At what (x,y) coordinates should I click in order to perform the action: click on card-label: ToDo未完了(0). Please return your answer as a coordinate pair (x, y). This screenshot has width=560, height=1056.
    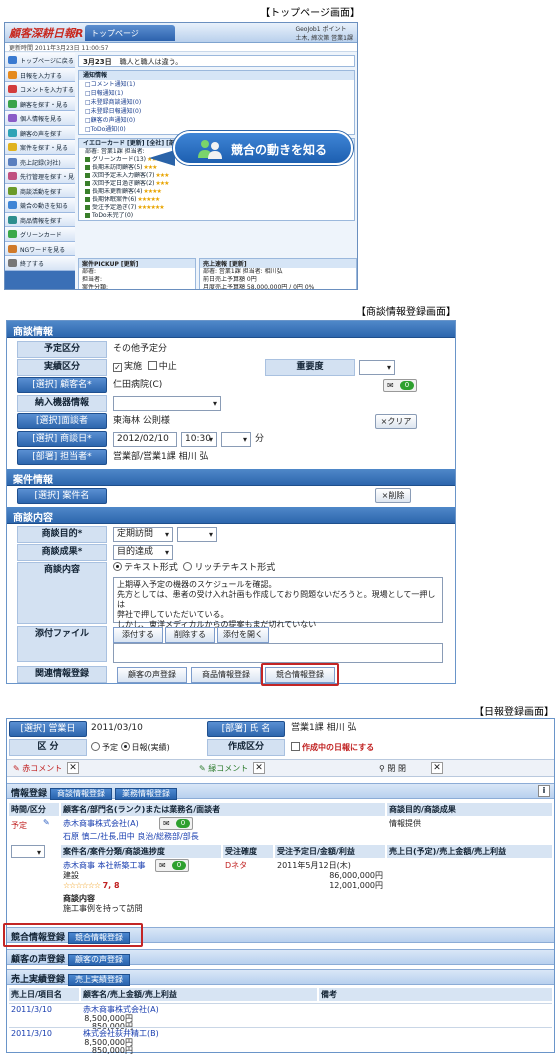
    Looking at the image, I should click on (113, 215).